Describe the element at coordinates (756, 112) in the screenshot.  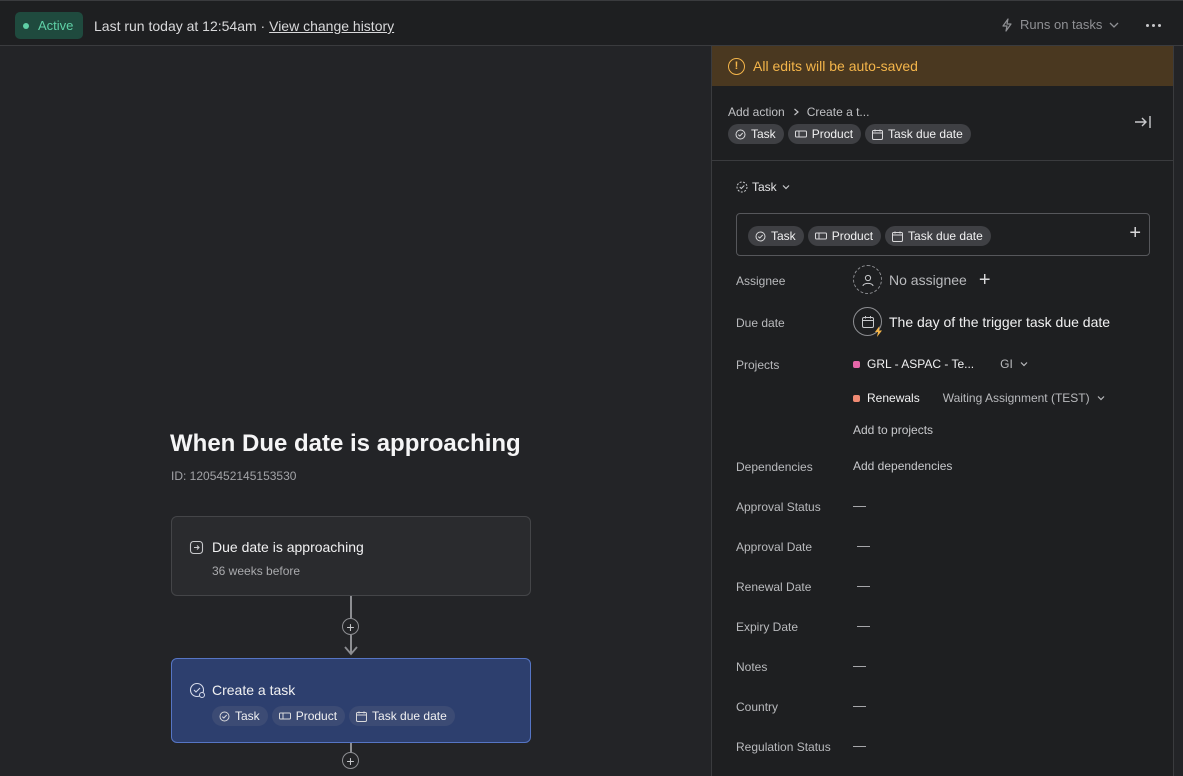
I see `breadcrumb-add-action: Add action` at that location.